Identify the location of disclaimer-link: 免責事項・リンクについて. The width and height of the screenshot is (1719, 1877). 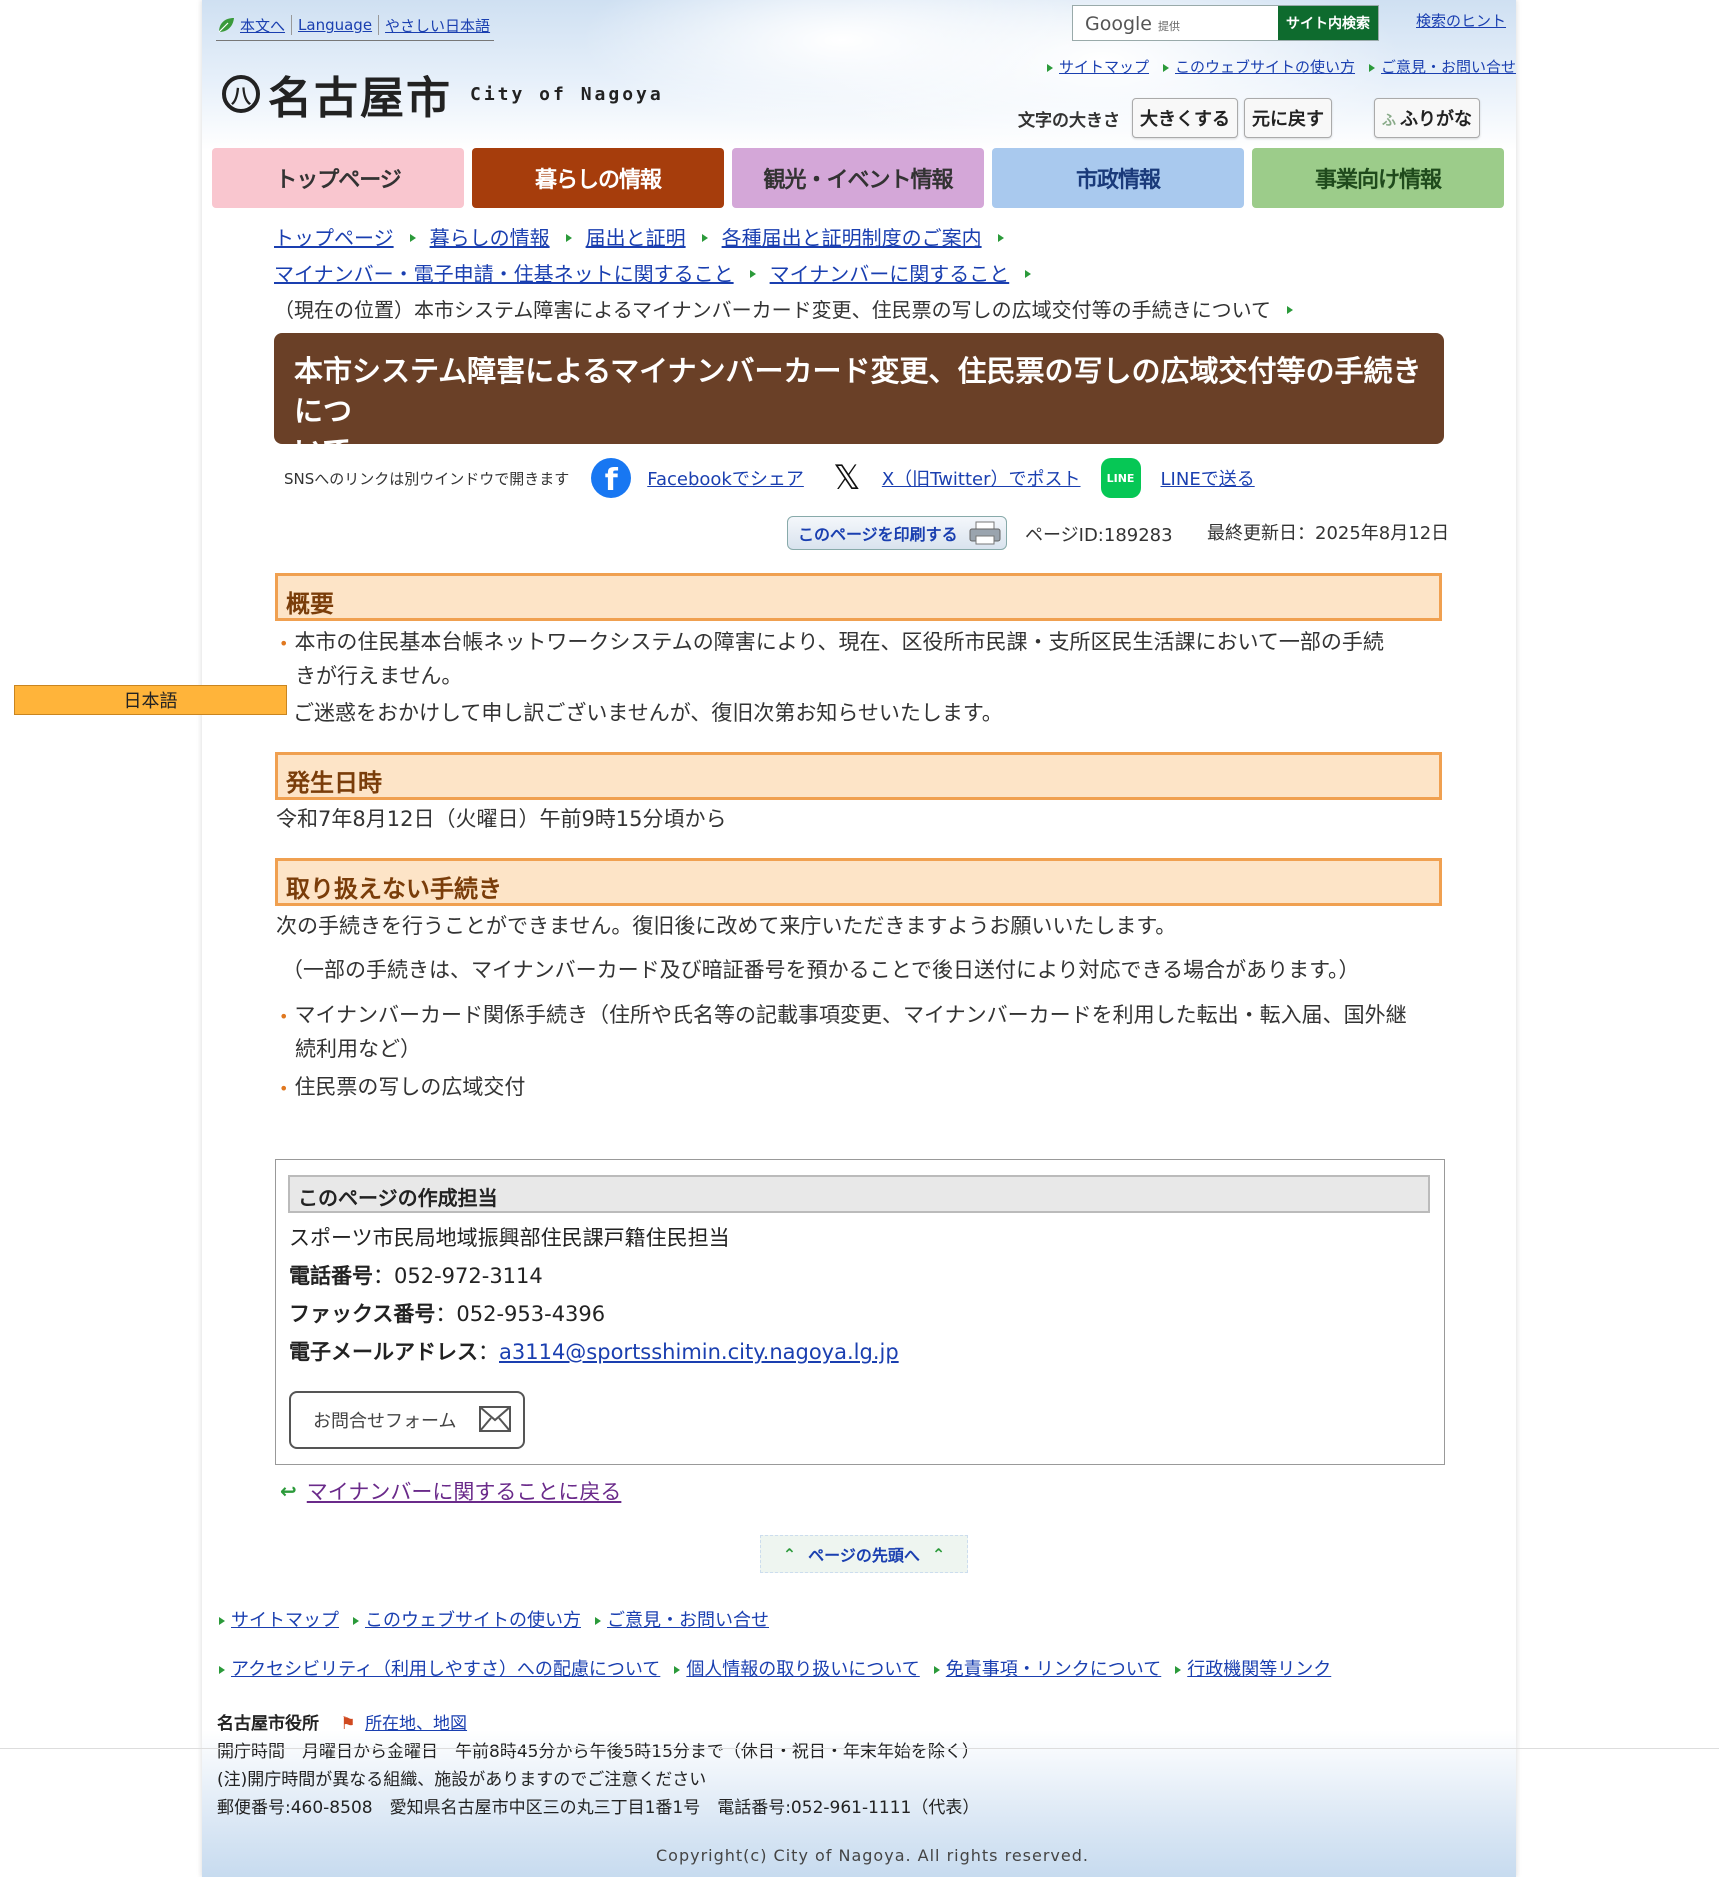
(1047, 1668).